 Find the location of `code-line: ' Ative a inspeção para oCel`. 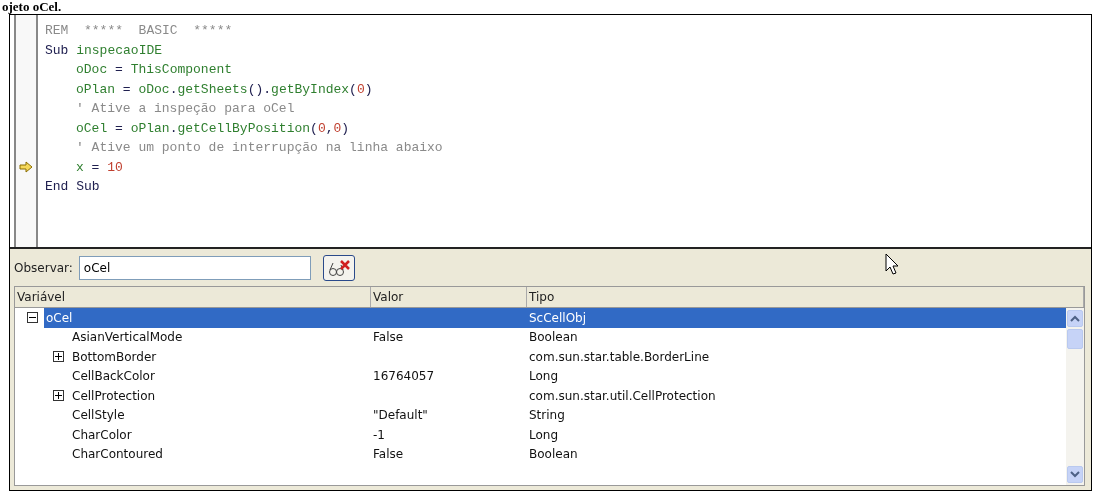

code-line: ' Ative a inspeção para oCel is located at coordinates (185, 109).